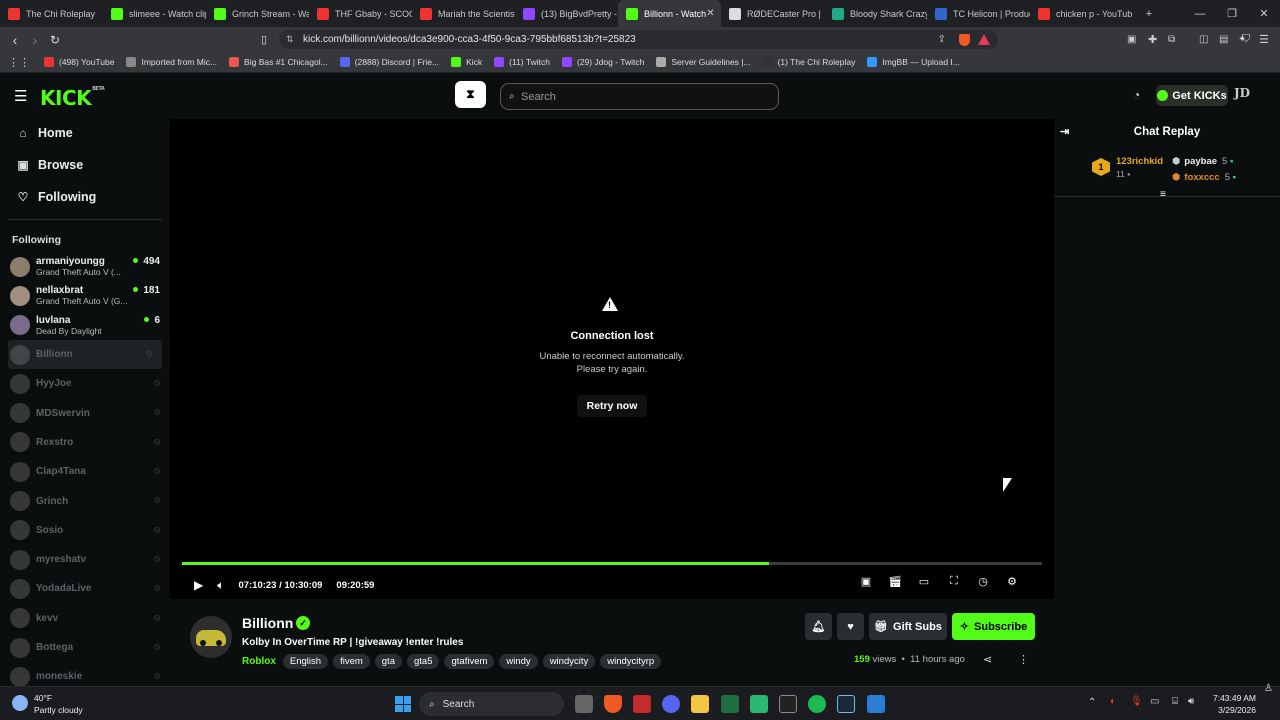 This screenshot has width=1280, height=720. I want to click on sidebar-nav-following: ♡ Following, so click(85, 197).